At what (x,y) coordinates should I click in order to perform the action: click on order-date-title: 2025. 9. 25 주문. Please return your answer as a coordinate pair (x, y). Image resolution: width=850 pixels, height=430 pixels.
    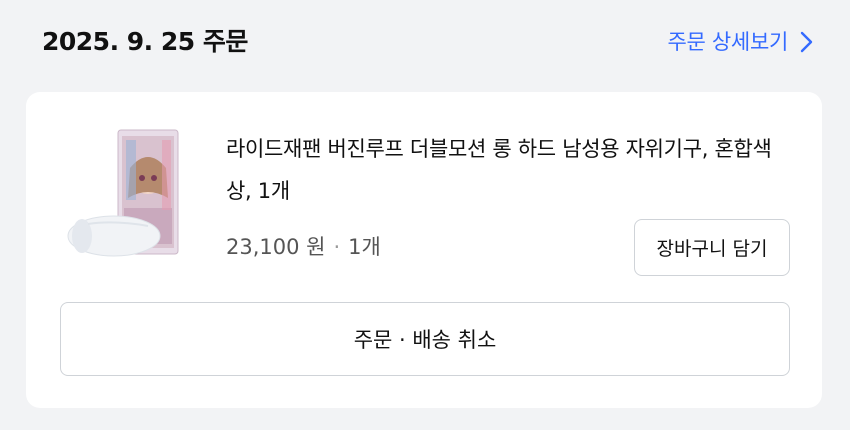
    Looking at the image, I should click on (145, 41).